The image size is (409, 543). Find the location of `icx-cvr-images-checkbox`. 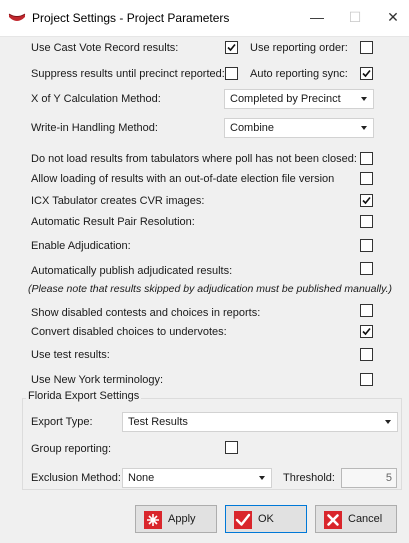

icx-cvr-images-checkbox is located at coordinates (366, 200).